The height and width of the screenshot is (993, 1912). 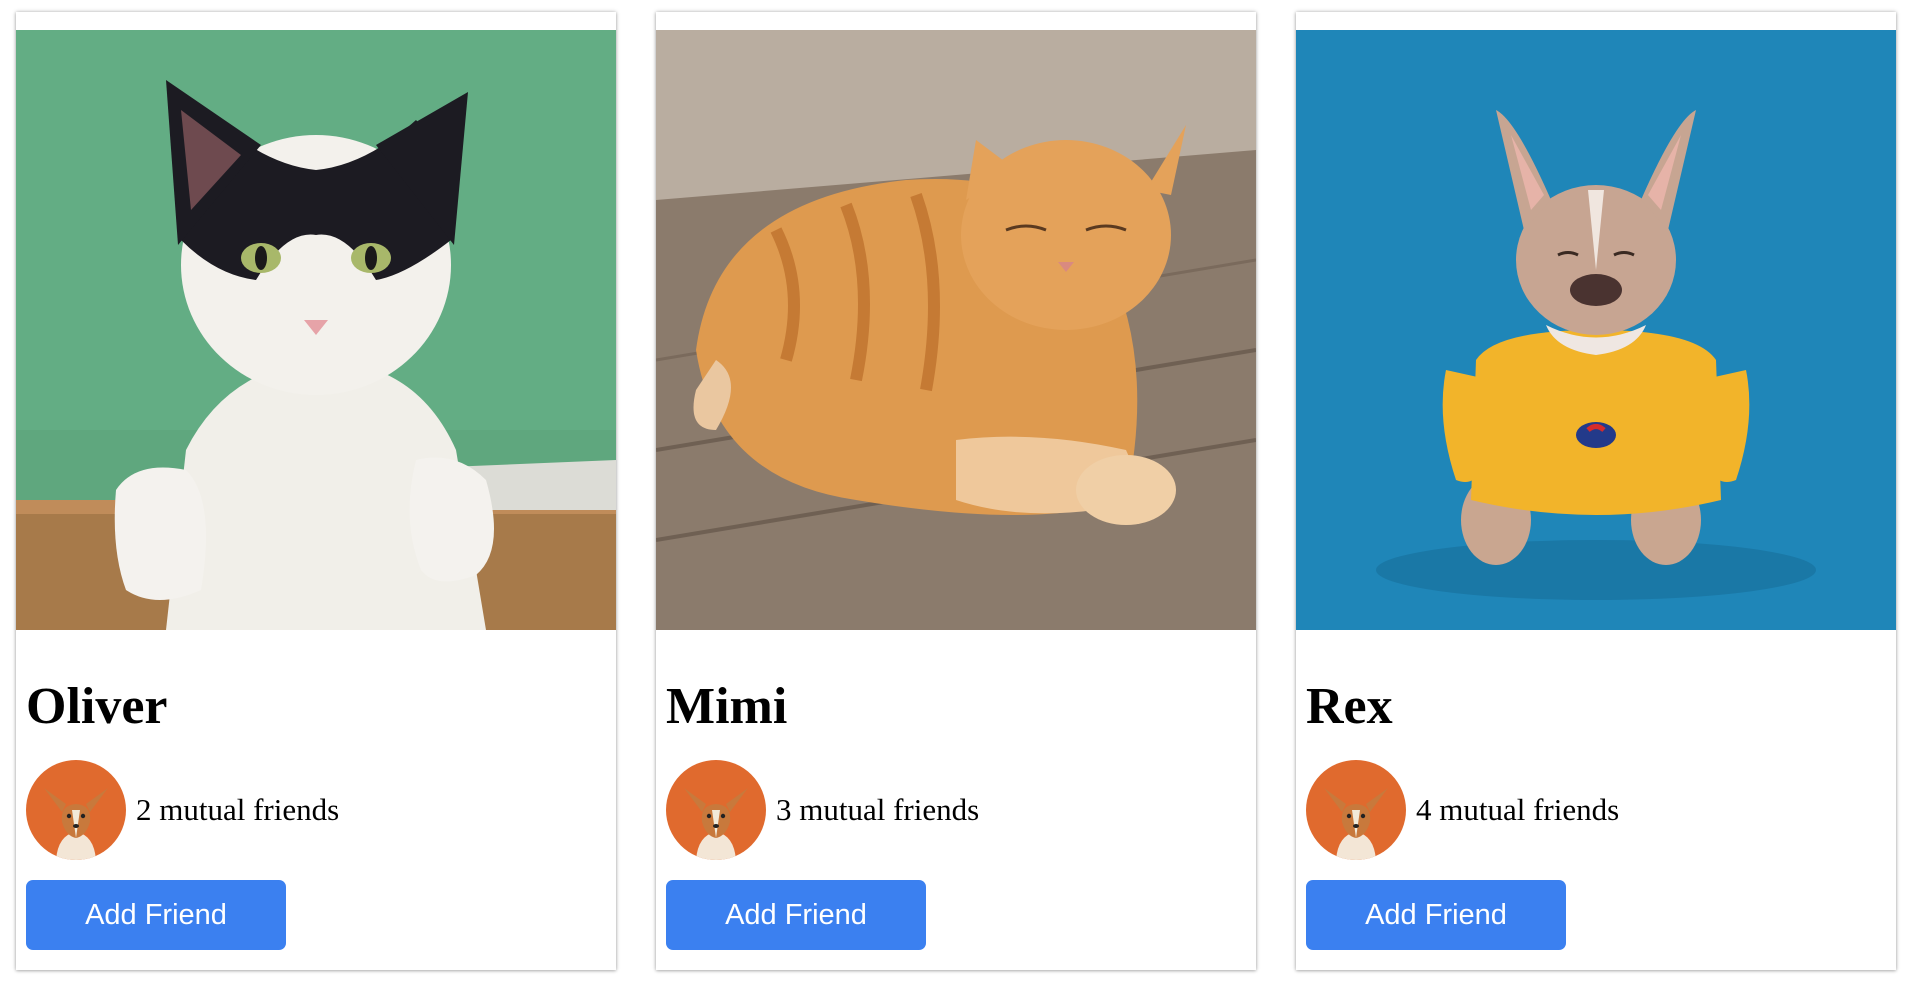 I want to click on mutual-friends-row: 2 mutual friends, so click(x=182, y=810).